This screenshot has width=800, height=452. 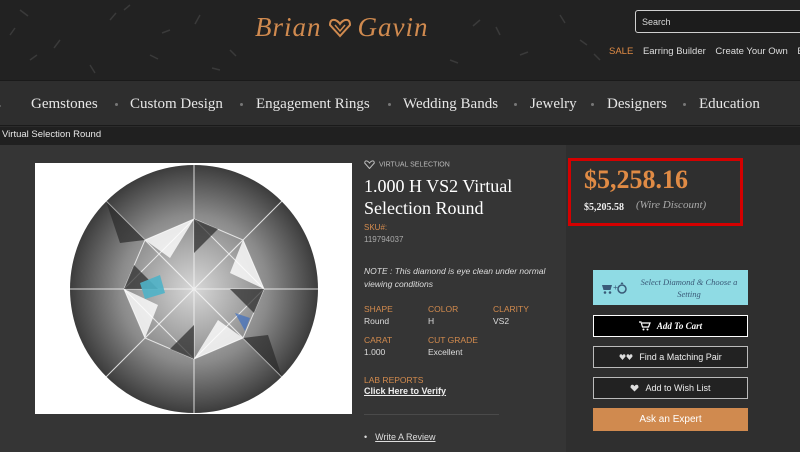 I want to click on logo-text-right: Gavin, so click(x=393, y=27).